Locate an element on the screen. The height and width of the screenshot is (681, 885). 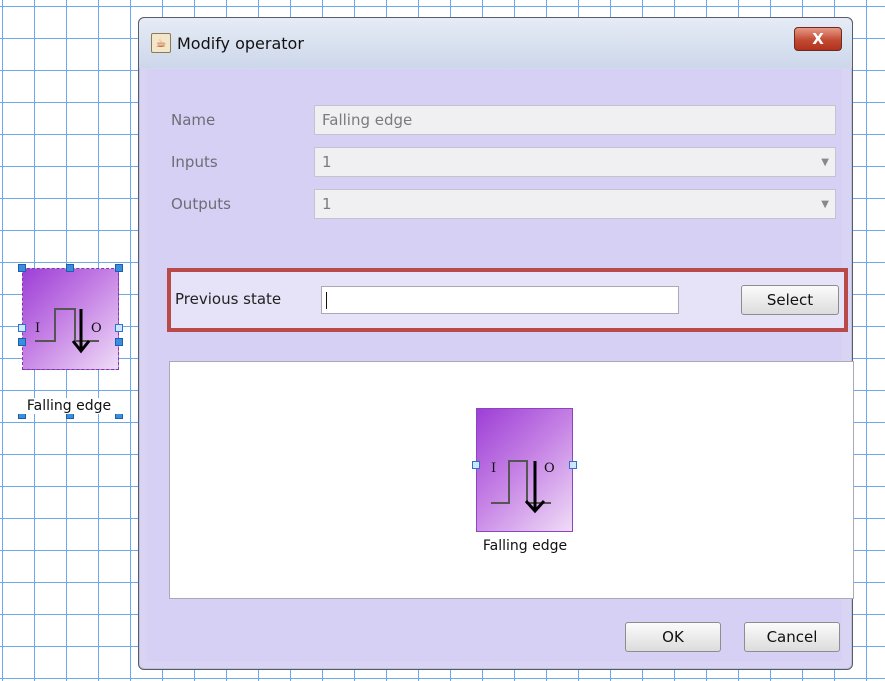
close-button: X is located at coordinates (818, 39).